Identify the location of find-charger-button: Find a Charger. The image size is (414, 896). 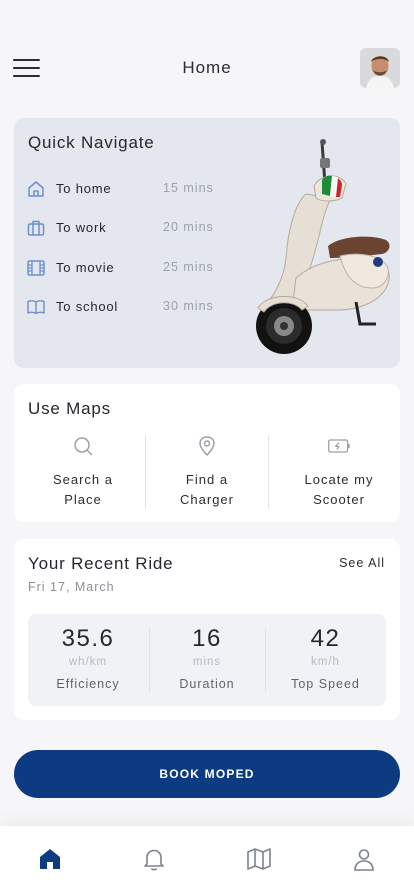
(207, 473).